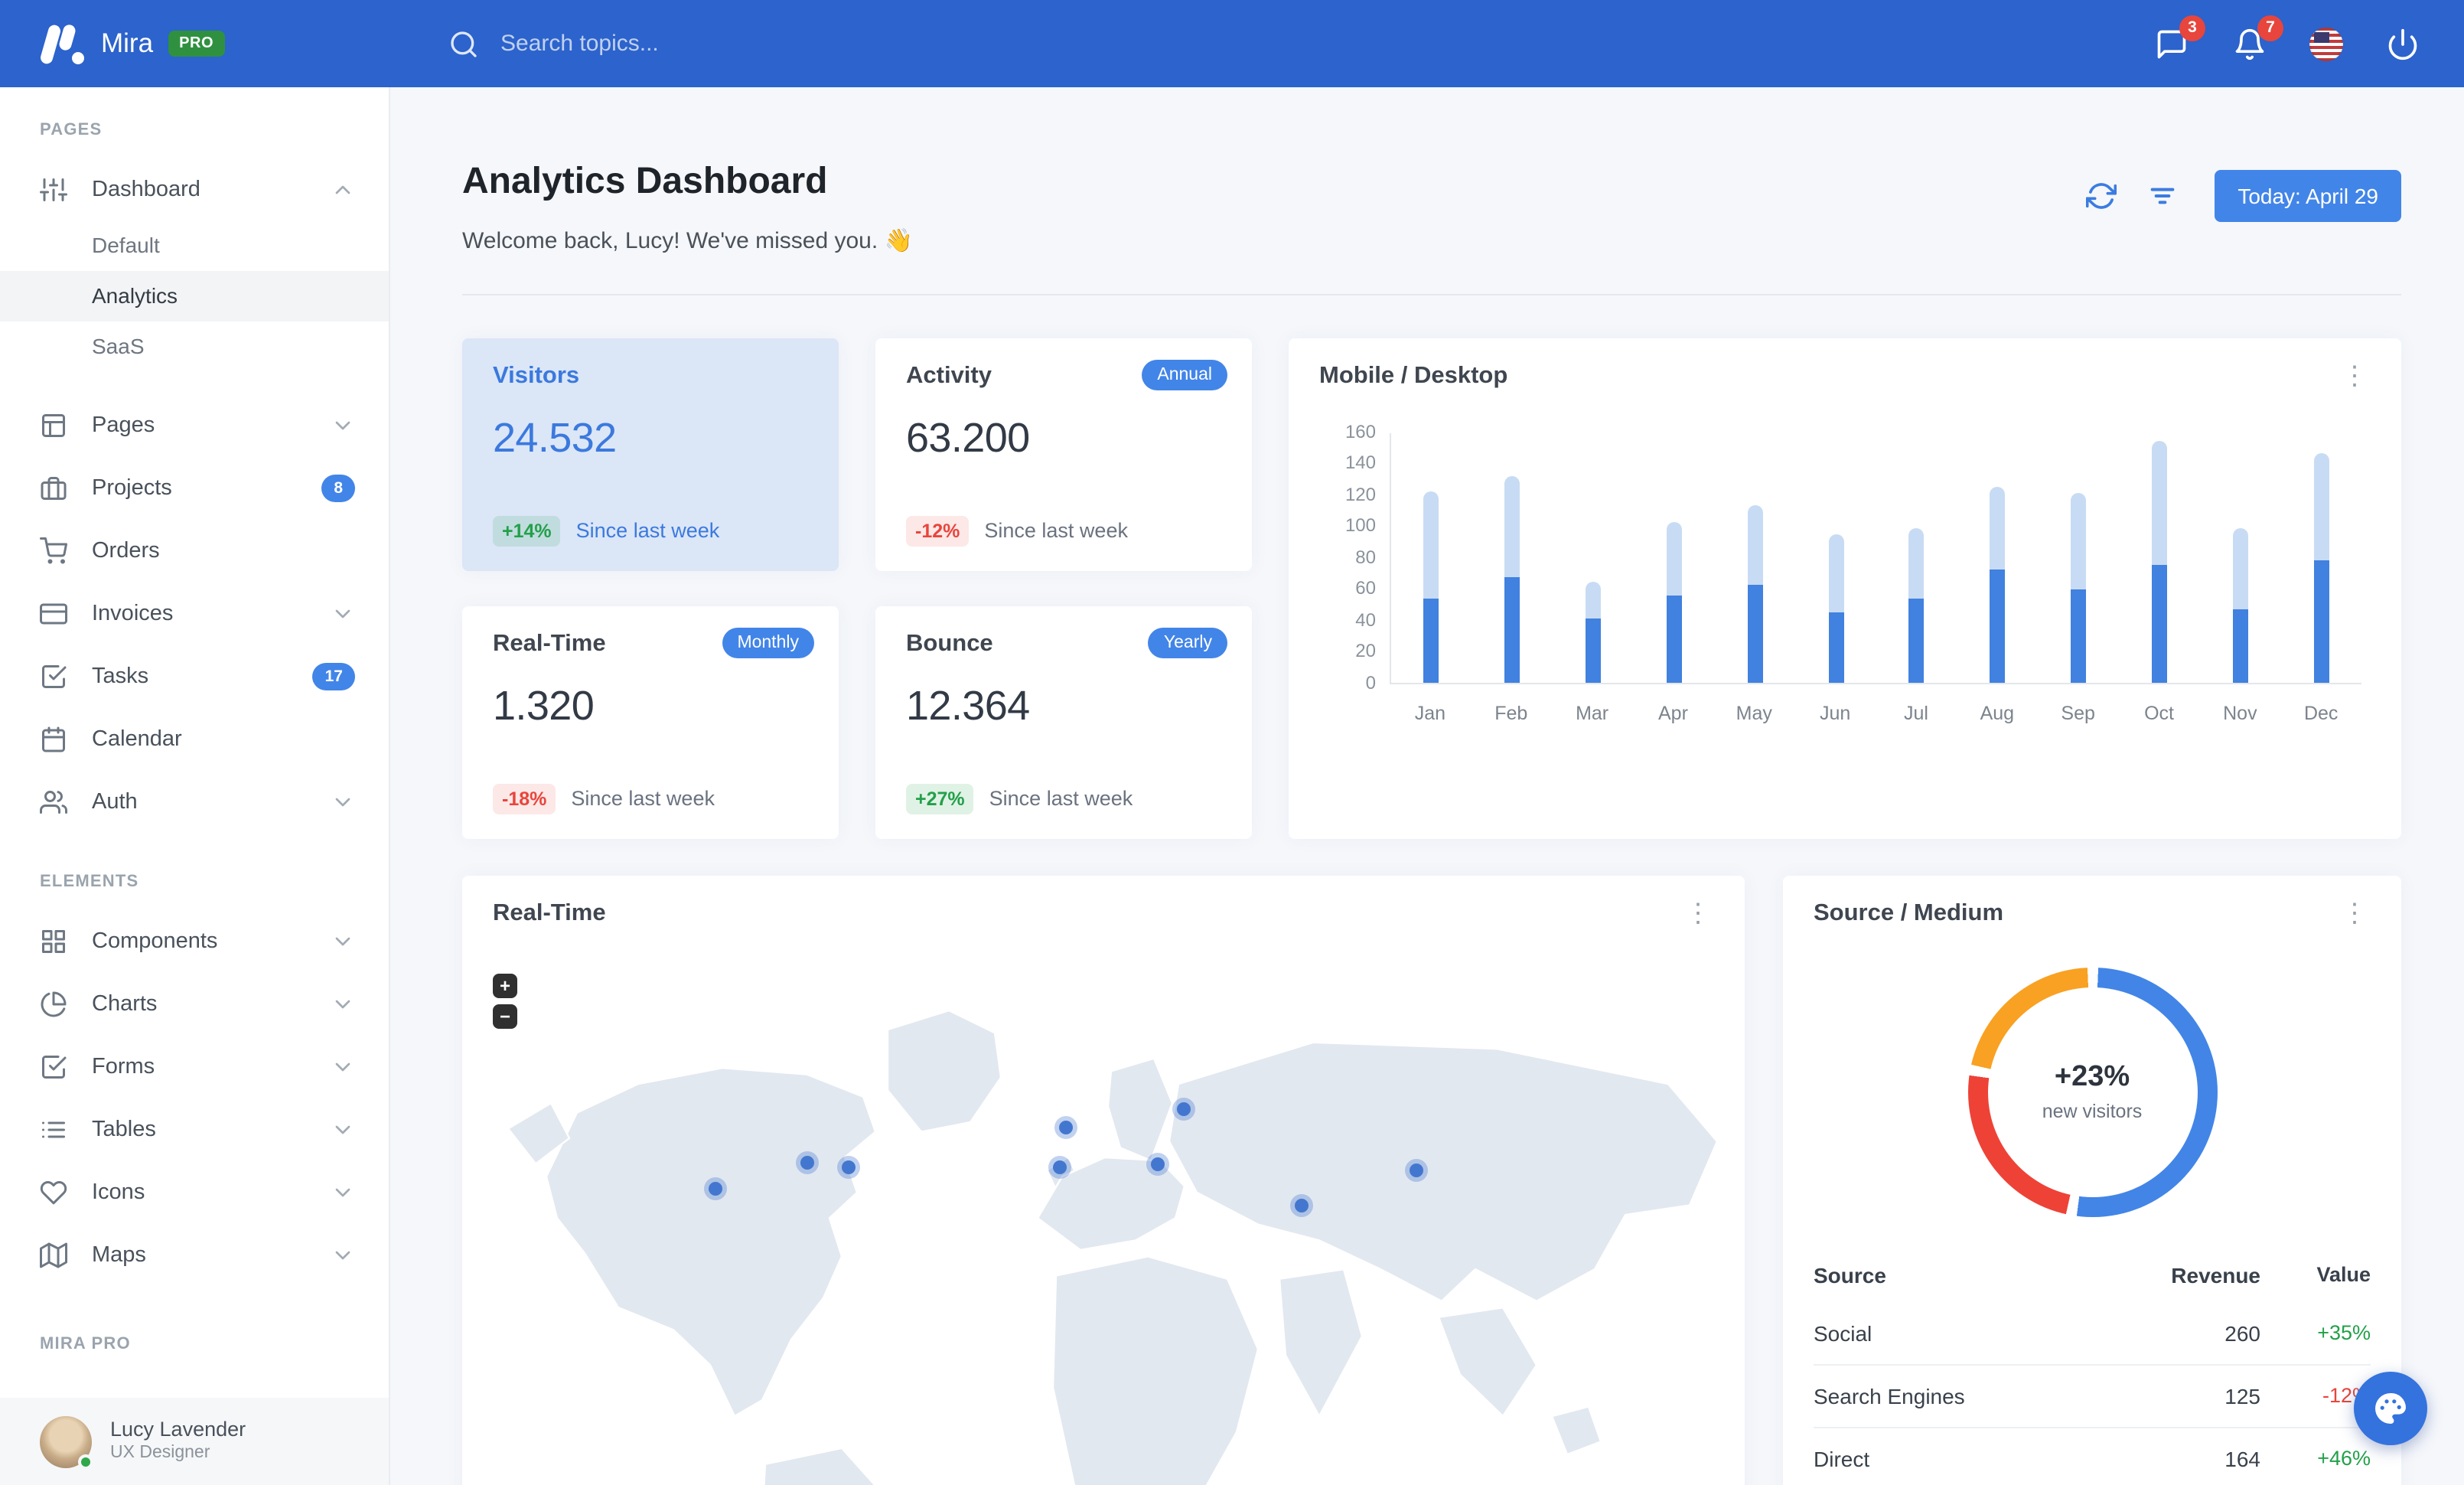  Describe the element at coordinates (505, 1016) in the screenshot. I see `map-zoom-out-button: −` at that location.